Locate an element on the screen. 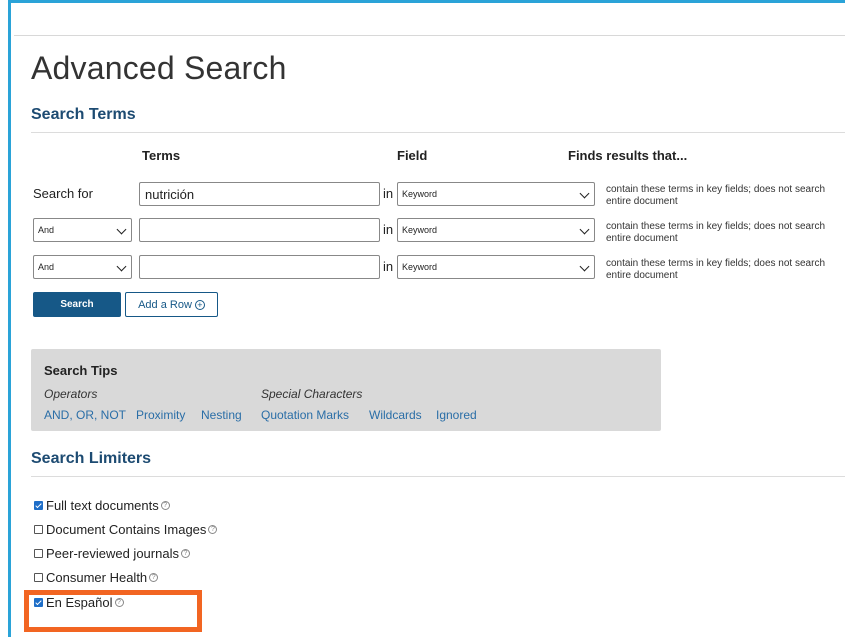 The width and height of the screenshot is (845, 637). tip-link-quotation-marks: Quotation Marks is located at coordinates (305, 415).